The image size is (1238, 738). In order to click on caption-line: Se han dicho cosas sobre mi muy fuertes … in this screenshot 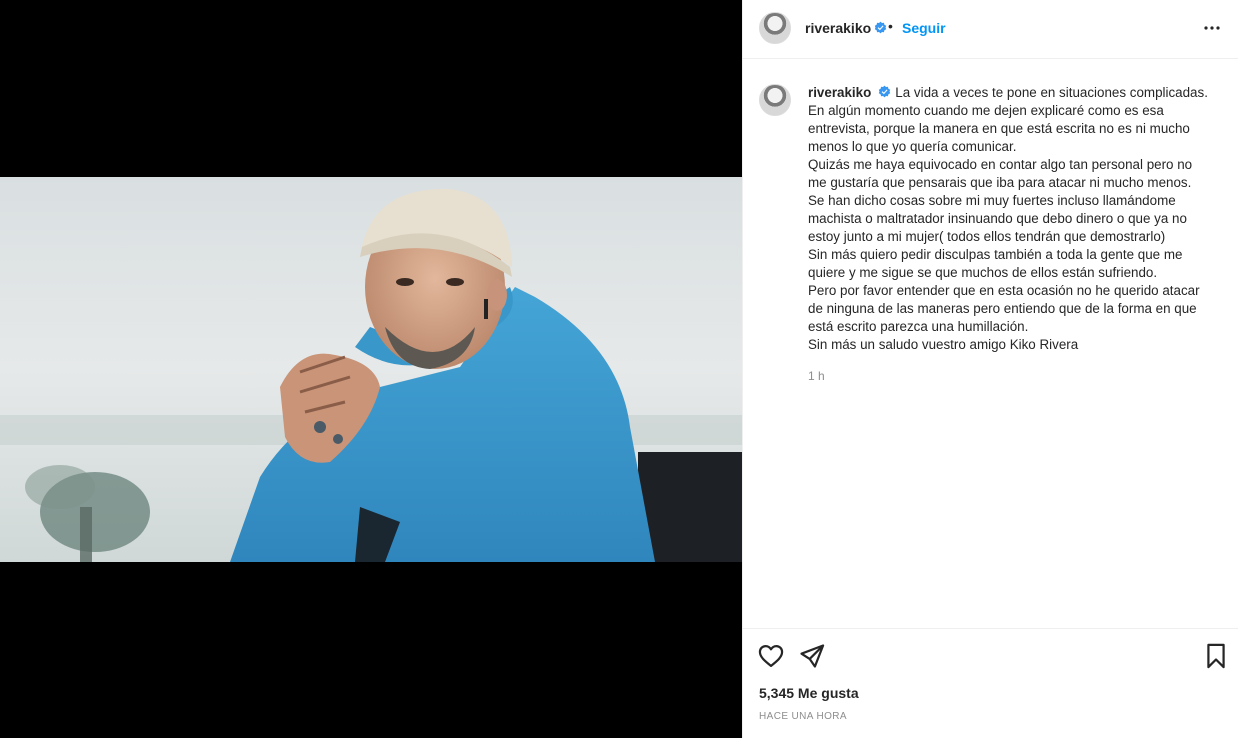, I will do `click(992, 200)`.